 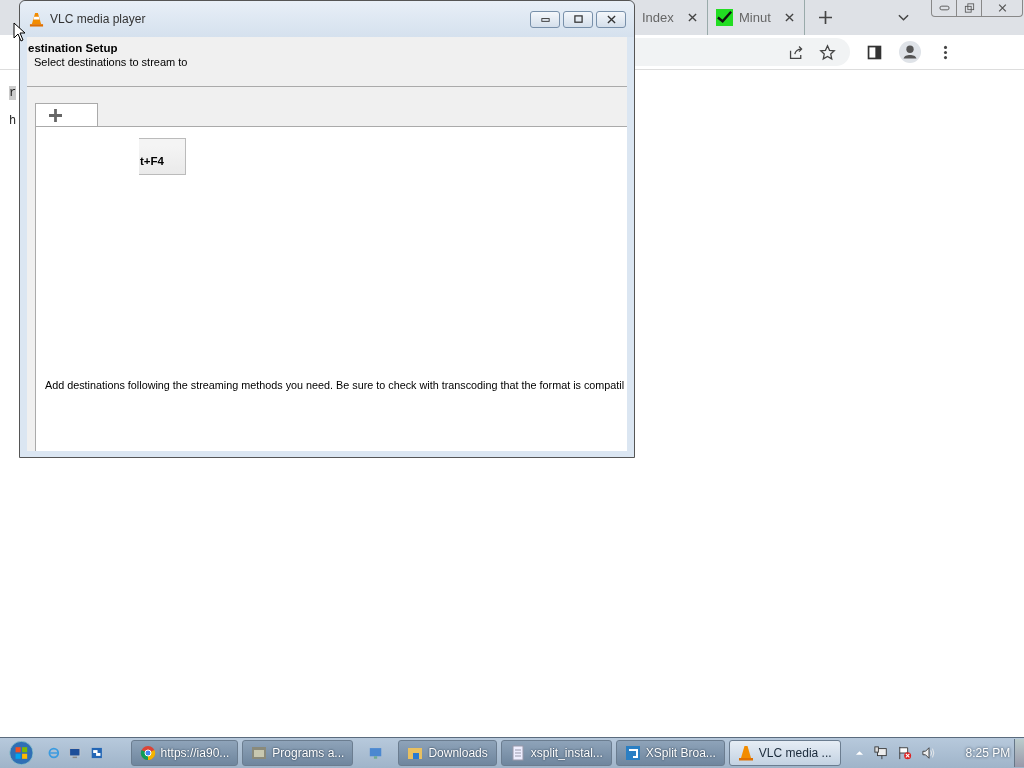 I want to click on check-icon, so click(x=724, y=17).